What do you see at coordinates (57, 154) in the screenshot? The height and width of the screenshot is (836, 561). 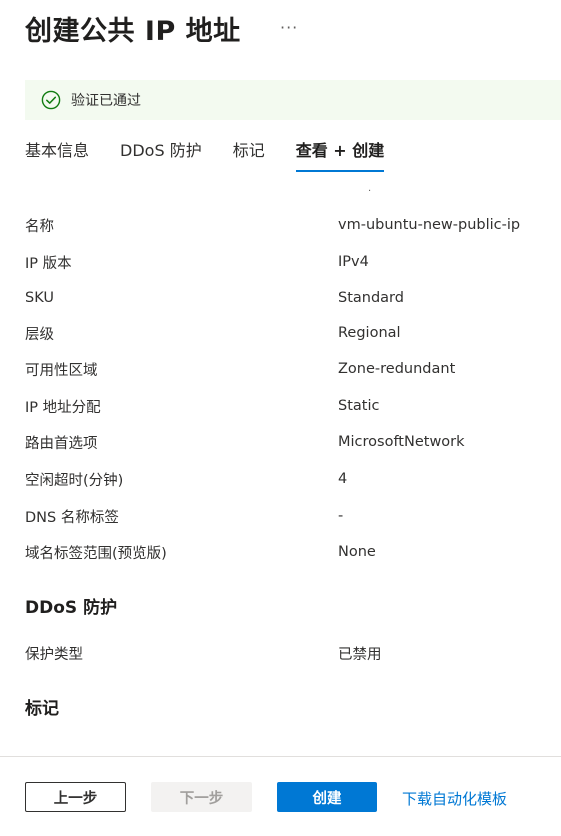 I see `tab-basics: 基本信息` at bounding box center [57, 154].